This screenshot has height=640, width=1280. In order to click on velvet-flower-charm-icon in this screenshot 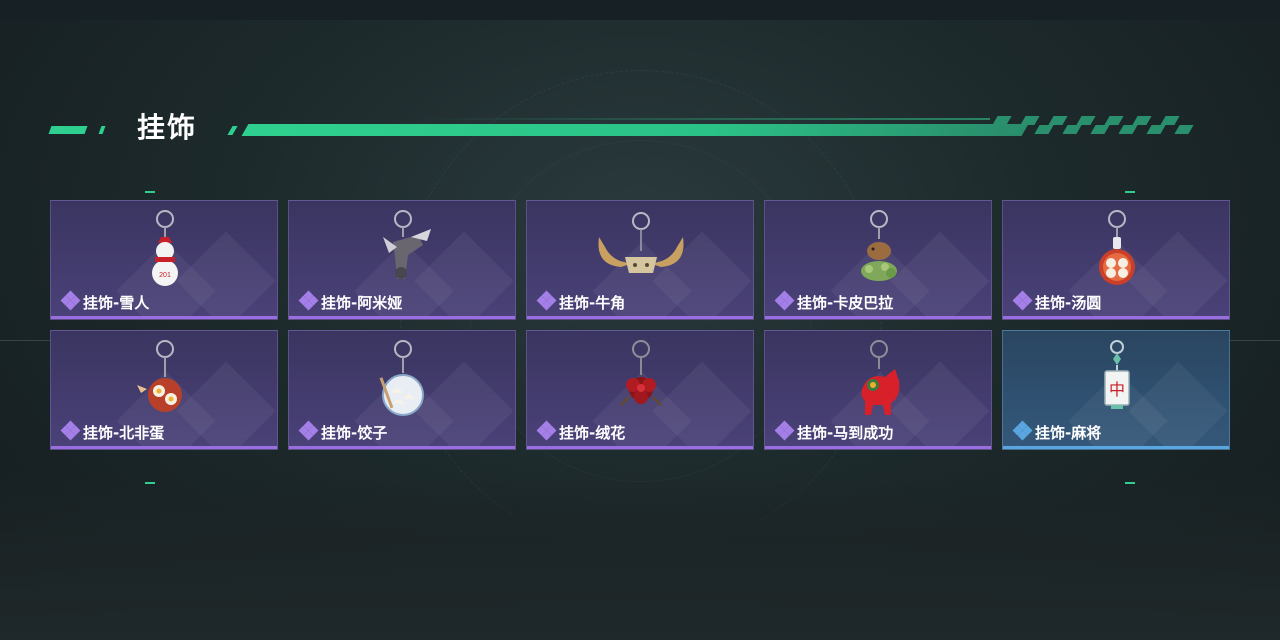, I will do `click(641, 373)`.